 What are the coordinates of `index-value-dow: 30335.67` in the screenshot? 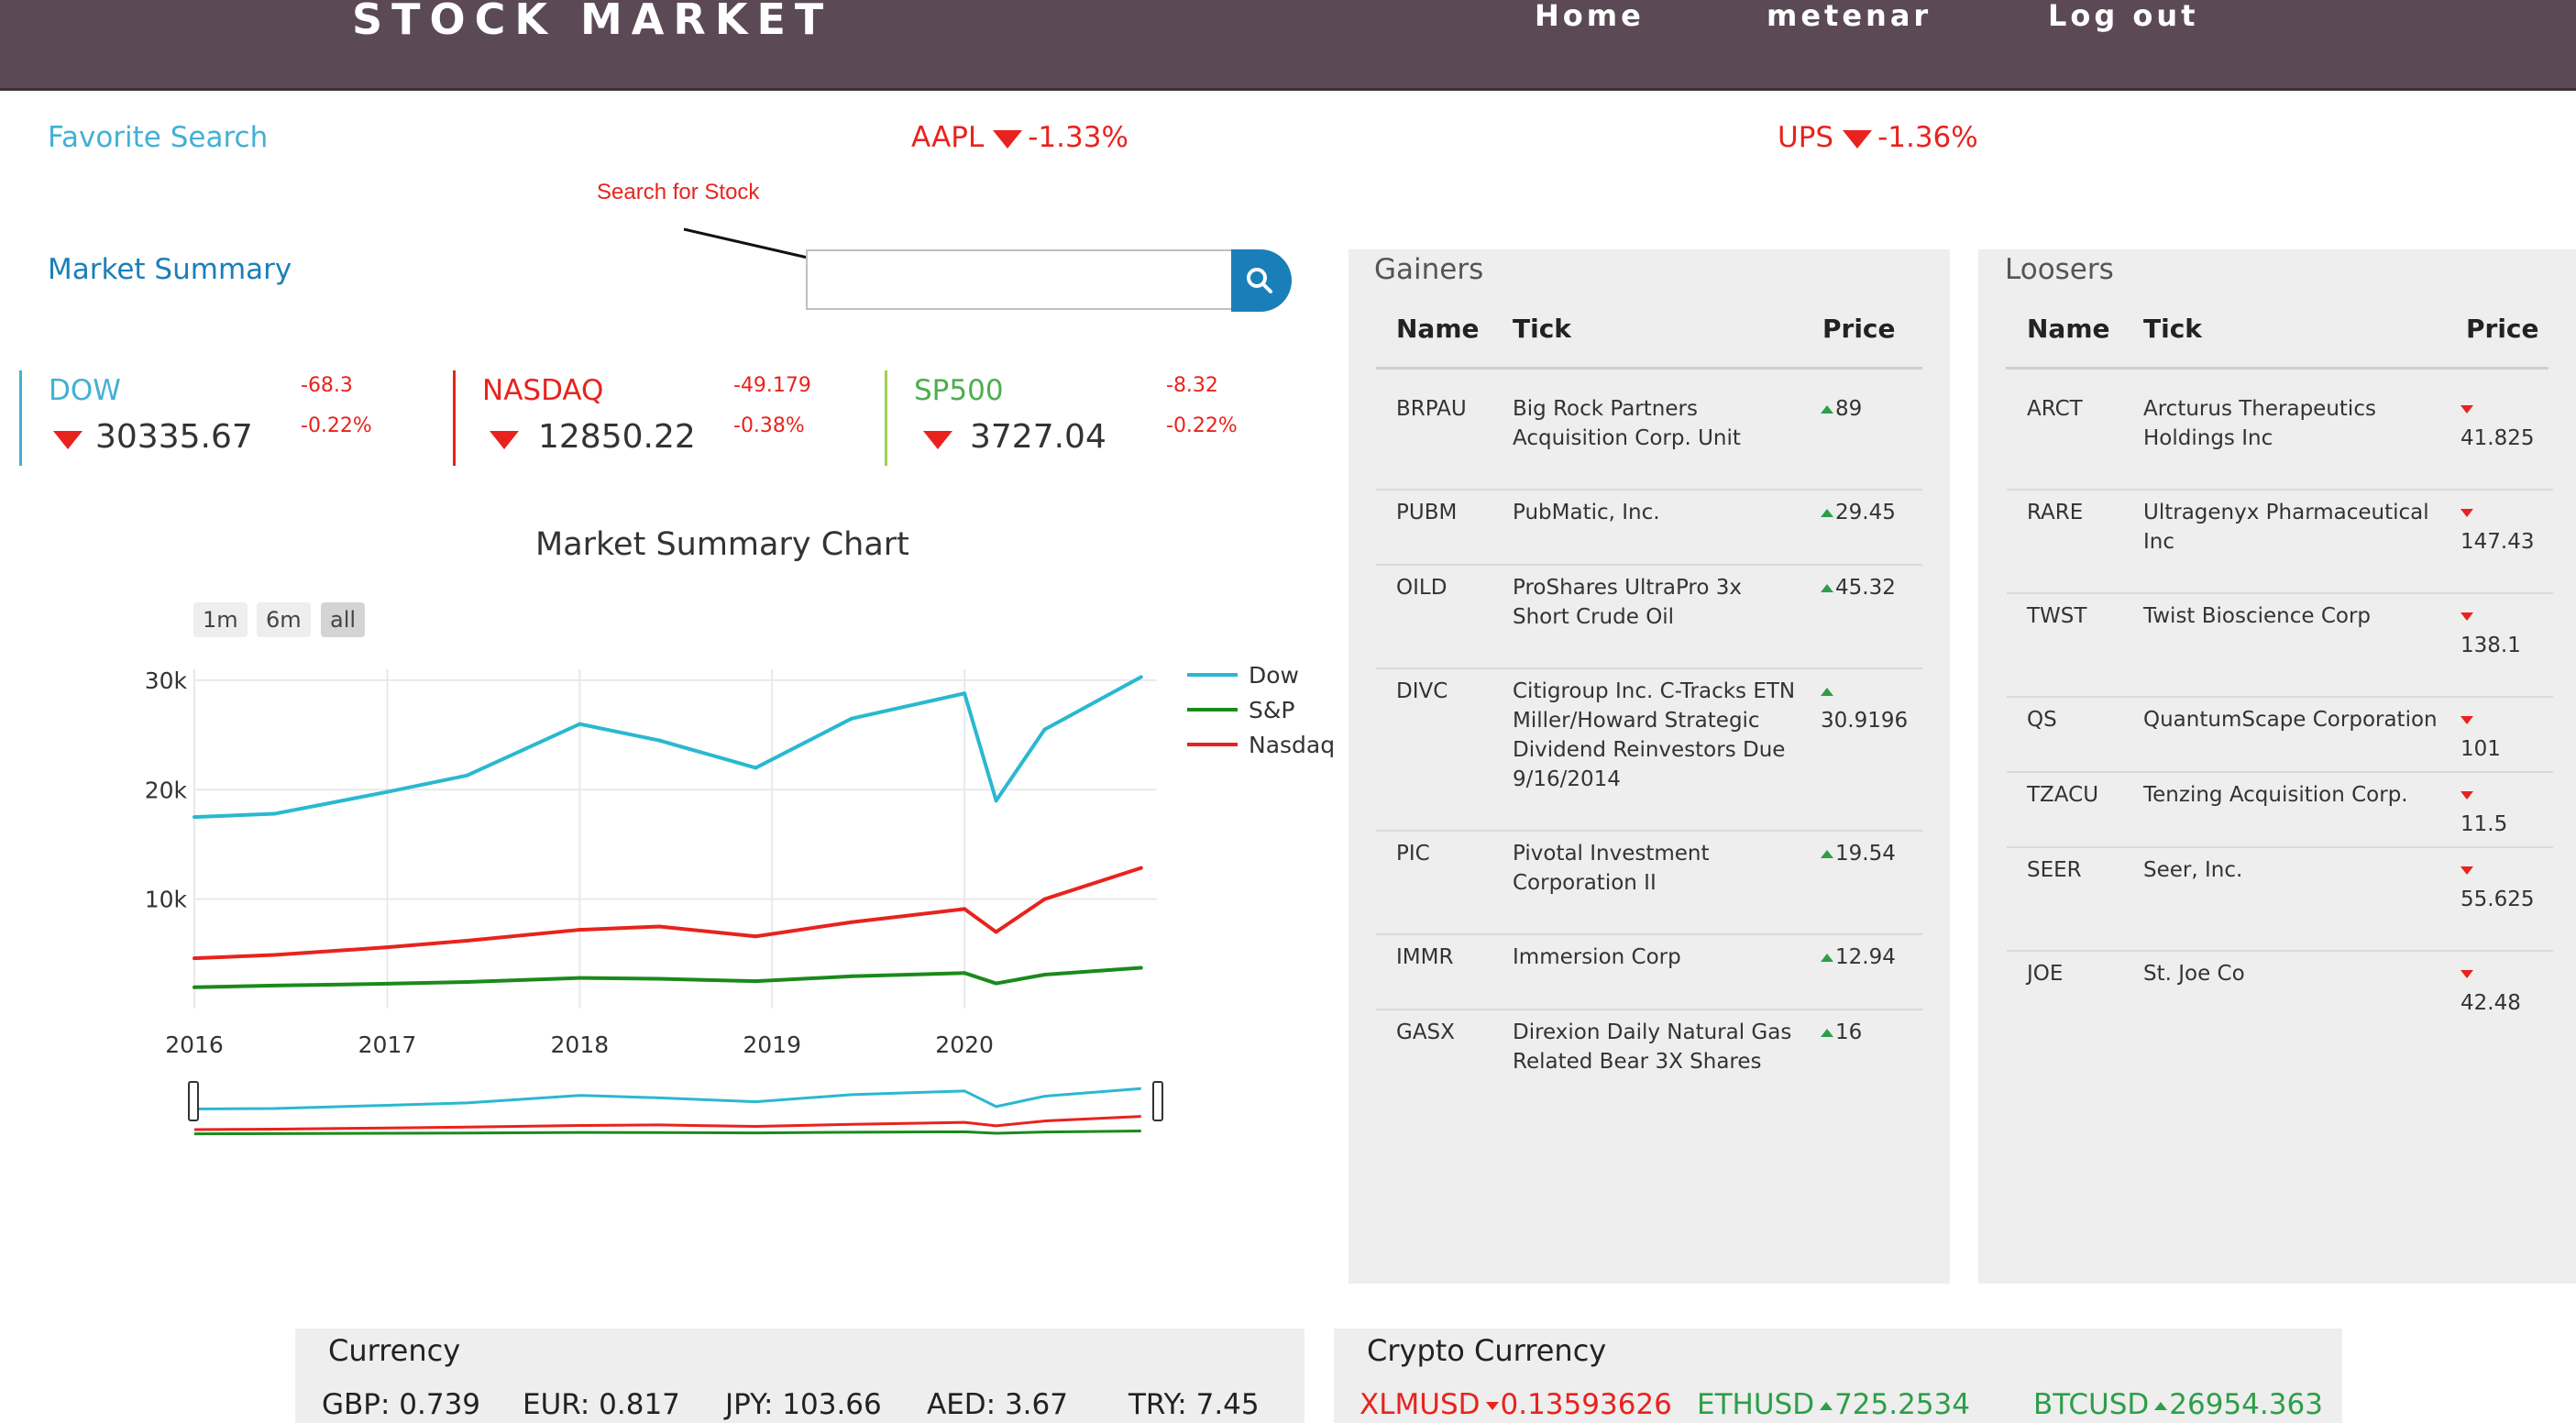 It's located at (174, 437).